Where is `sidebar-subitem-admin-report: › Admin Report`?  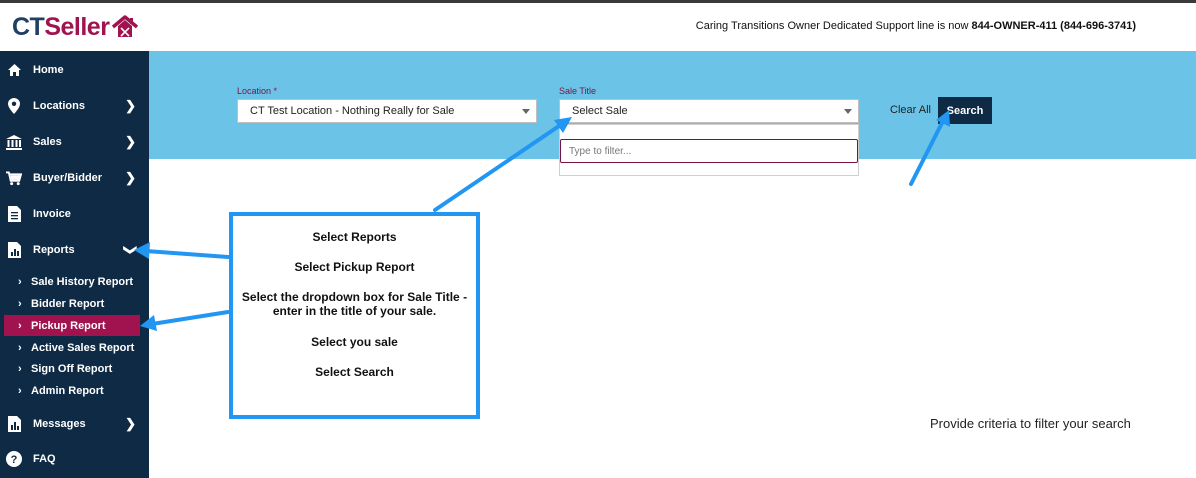 sidebar-subitem-admin-report: › Admin Report is located at coordinates (72, 390).